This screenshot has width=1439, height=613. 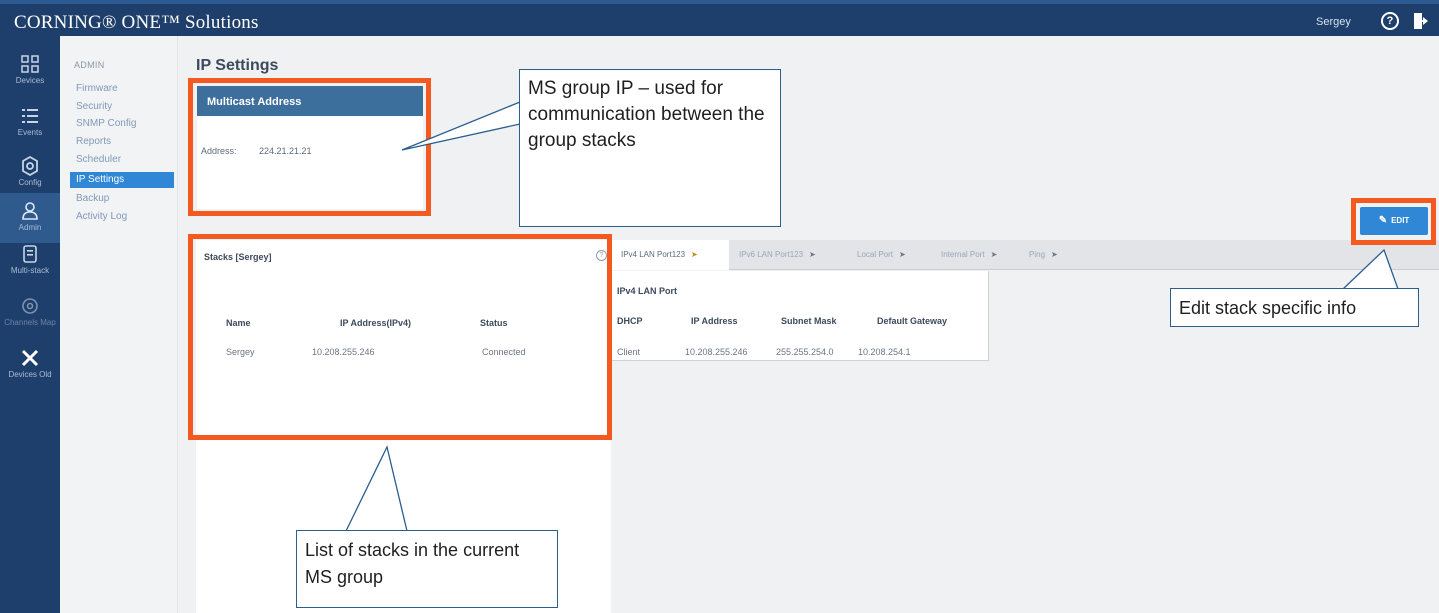 What do you see at coordinates (805, 352) in the screenshot?
I see `ipv4-mask-value: 255.255.254.0` at bounding box center [805, 352].